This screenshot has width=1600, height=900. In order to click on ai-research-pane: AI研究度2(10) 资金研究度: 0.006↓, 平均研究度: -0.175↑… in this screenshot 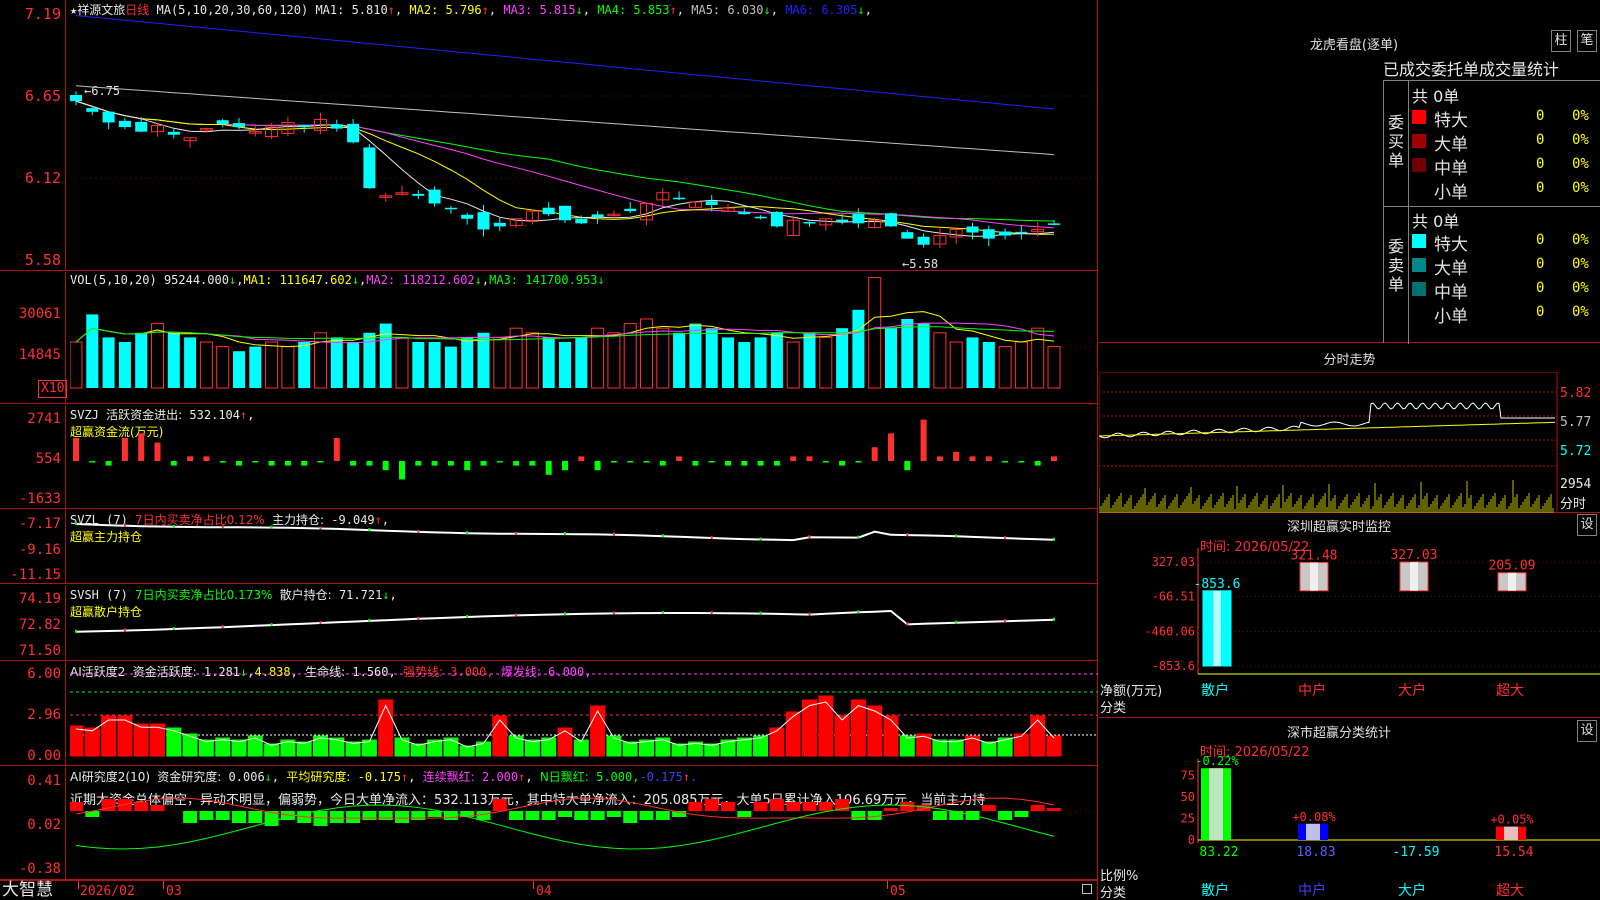, I will do `click(549, 823)`.